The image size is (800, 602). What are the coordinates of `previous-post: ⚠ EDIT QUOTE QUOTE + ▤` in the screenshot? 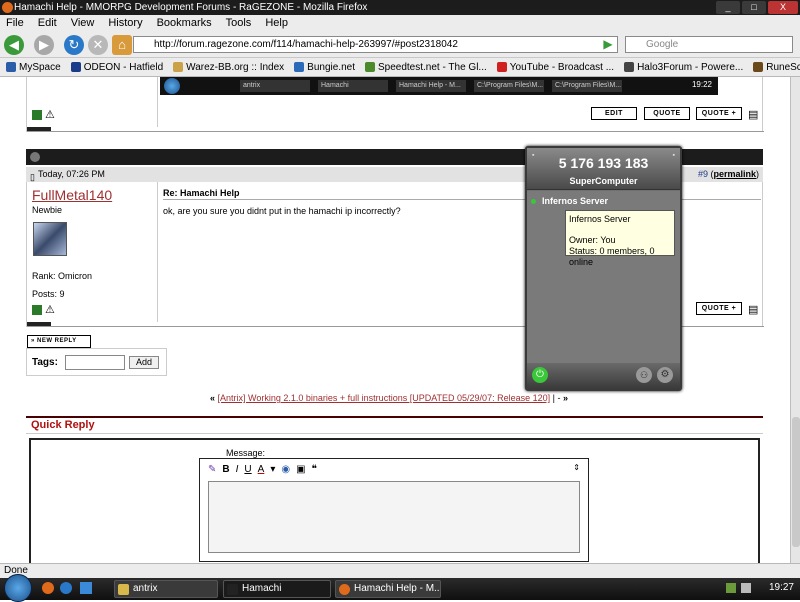 It's located at (395, 104).